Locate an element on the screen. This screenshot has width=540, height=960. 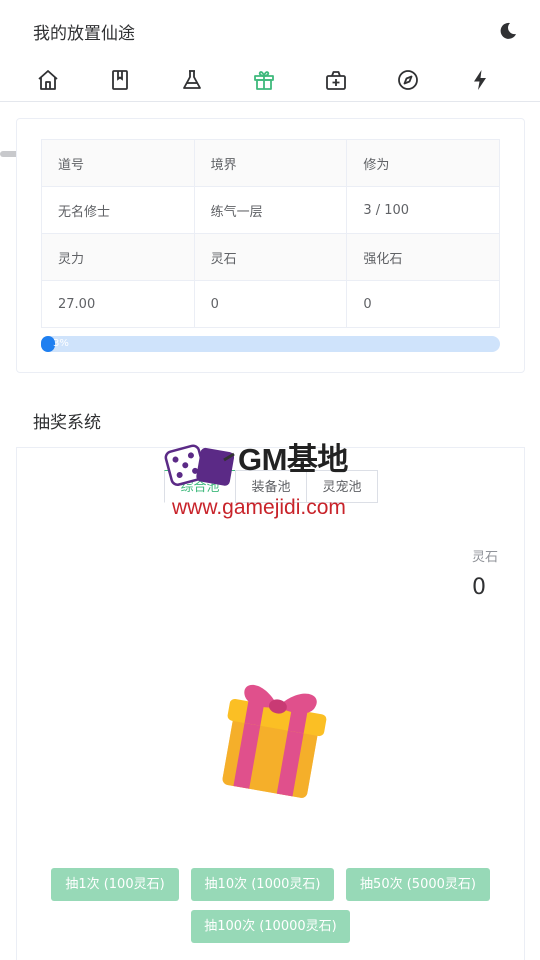
stat-value-power: 27.00 is located at coordinates (118, 304).